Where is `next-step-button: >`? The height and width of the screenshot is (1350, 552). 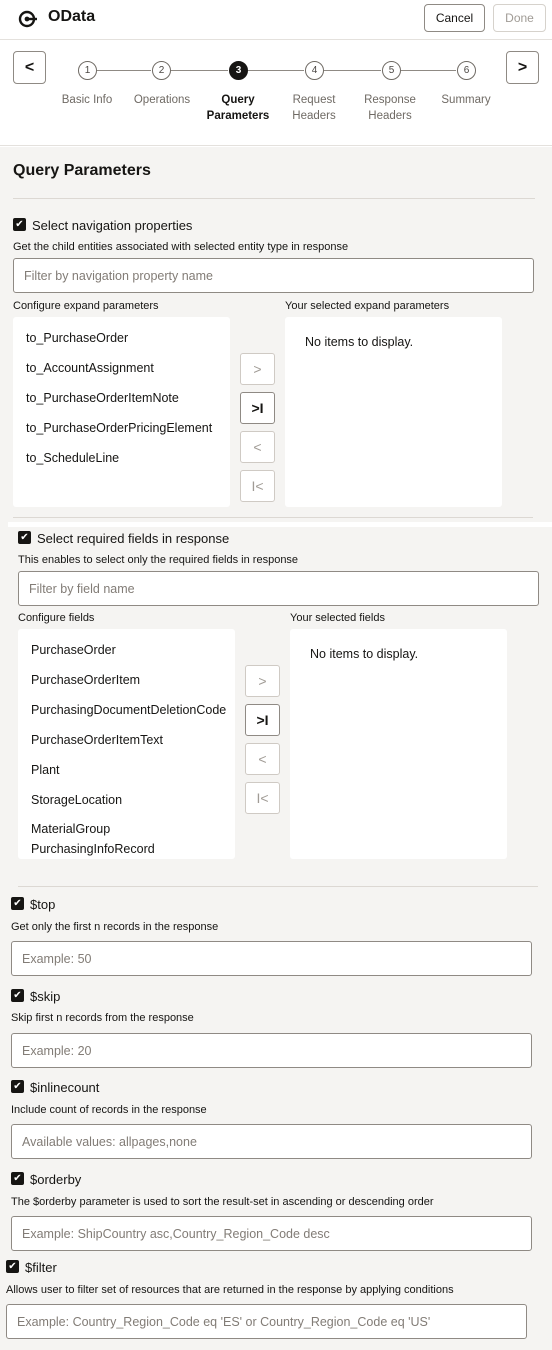
next-step-button: > is located at coordinates (522, 67).